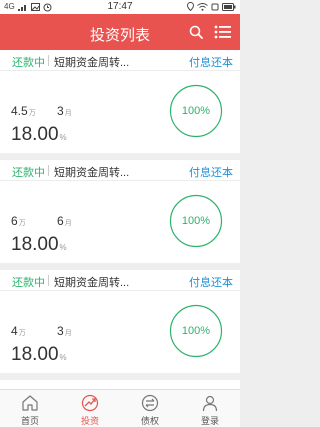 The image size is (320, 427). I want to click on battery-icon, so click(229, 6).